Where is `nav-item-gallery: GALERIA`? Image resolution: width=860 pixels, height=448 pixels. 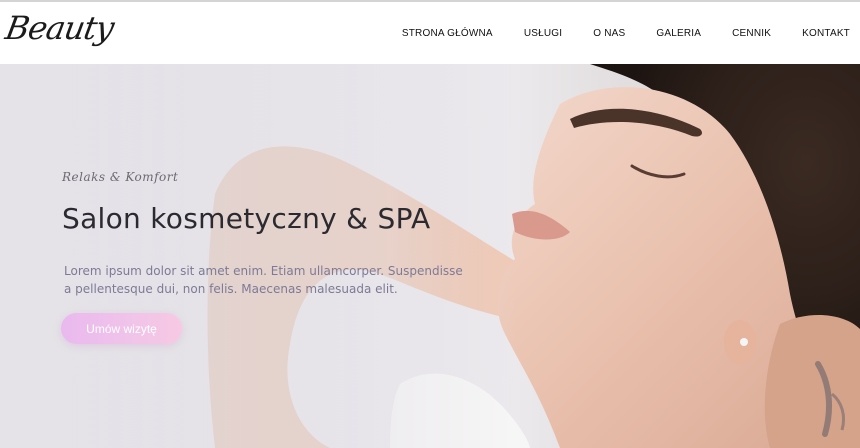
nav-item-gallery: GALERIA is located at coordinates (678, 33).